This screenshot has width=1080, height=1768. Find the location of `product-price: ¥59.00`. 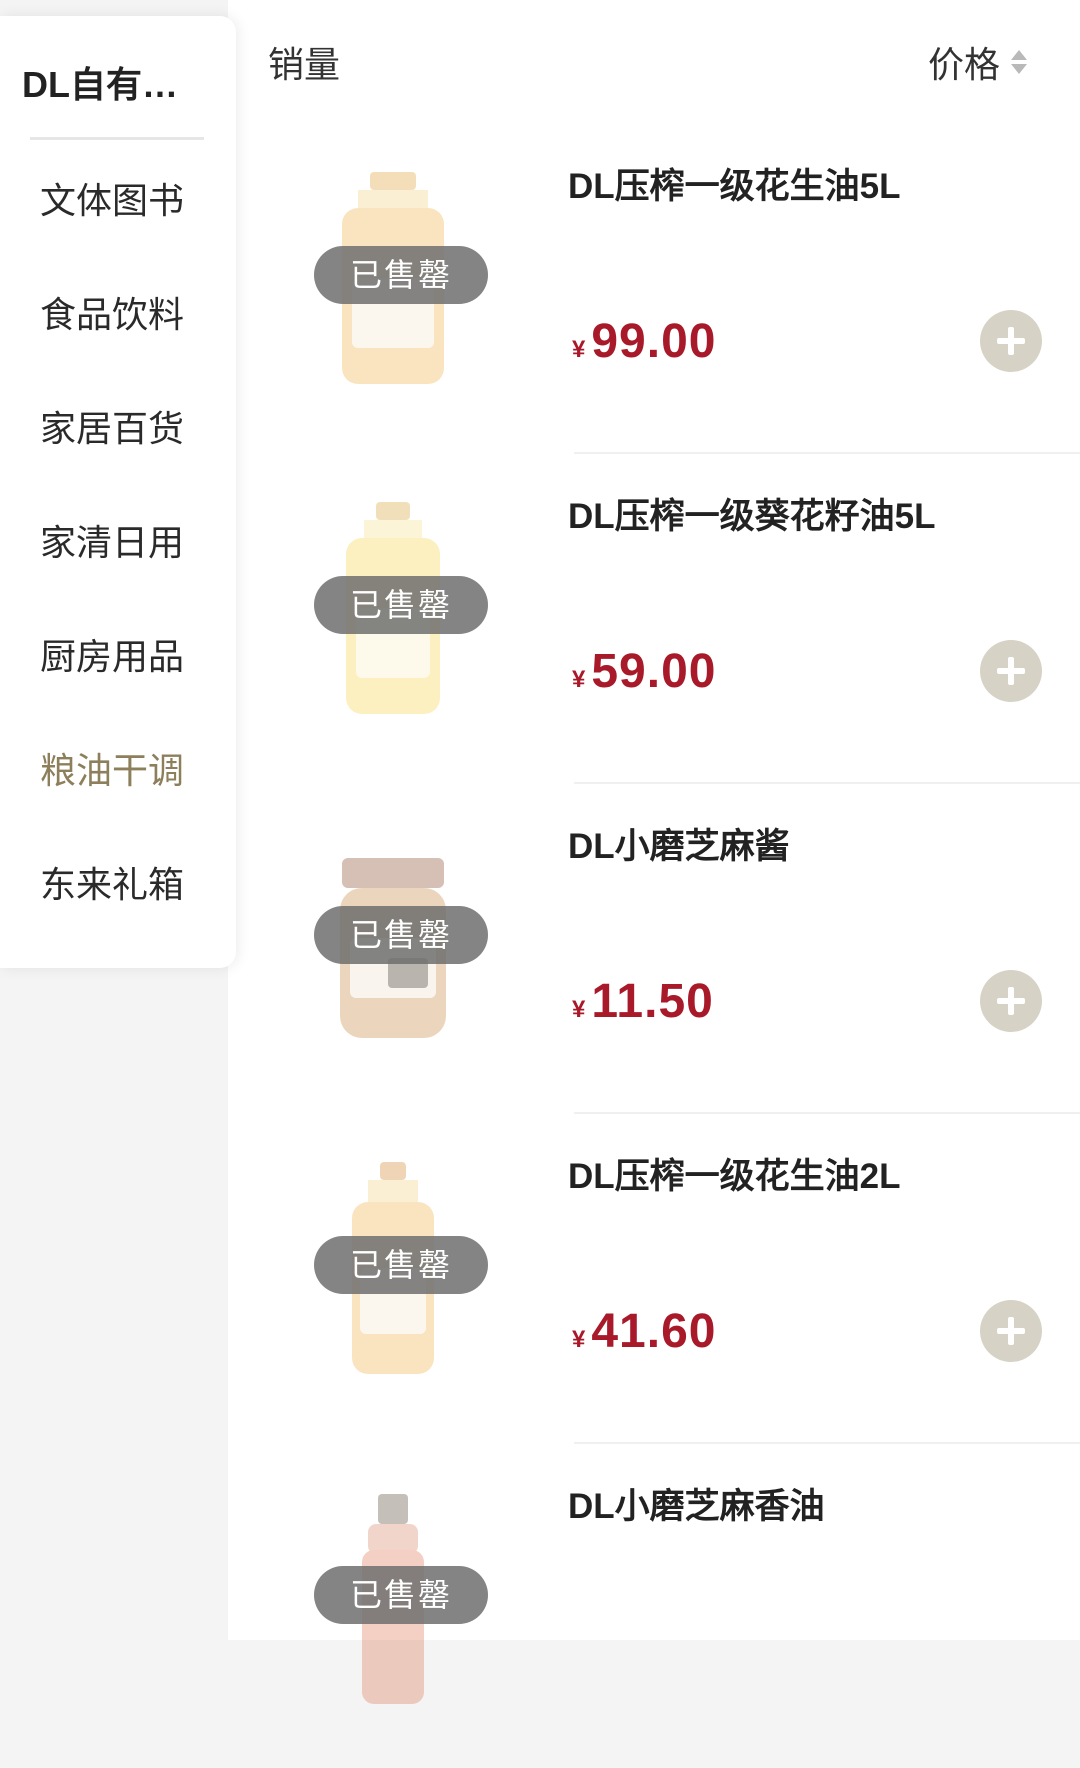

product-price: ¥59.00 is located at coordinates (644, 671).